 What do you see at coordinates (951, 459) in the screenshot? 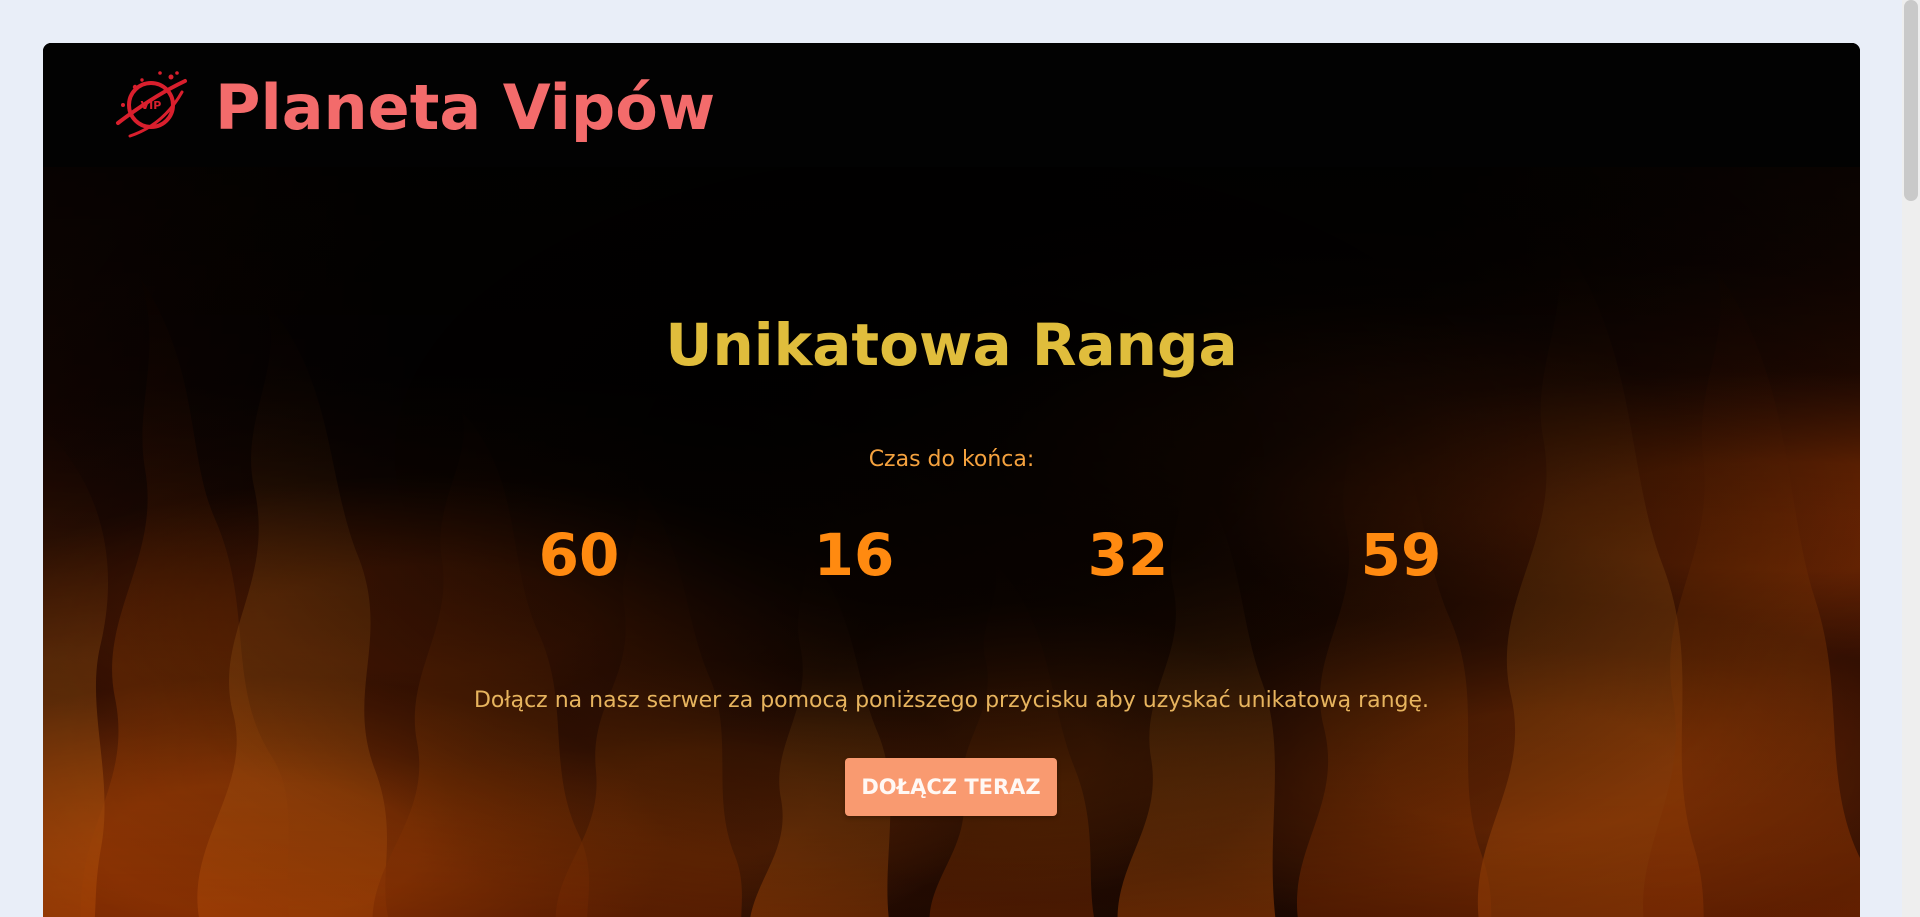
I see `countdown-label: Czas do końca:` at bounding box center [951, 459].